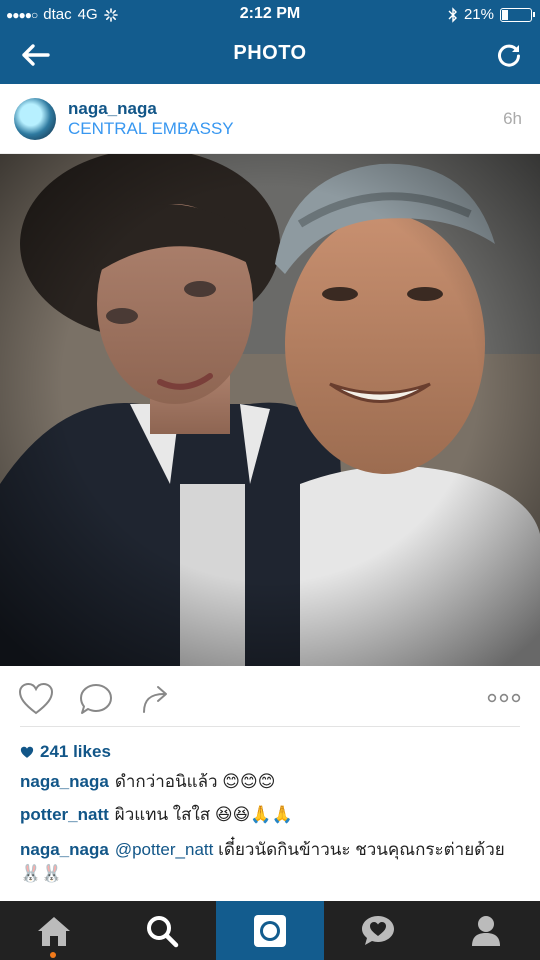  Describe the element at coordinates (203, 814) in the screenshot. I see `comment-text: ผิวแทน ใสใส 😆😆🙏🙏` at that location.